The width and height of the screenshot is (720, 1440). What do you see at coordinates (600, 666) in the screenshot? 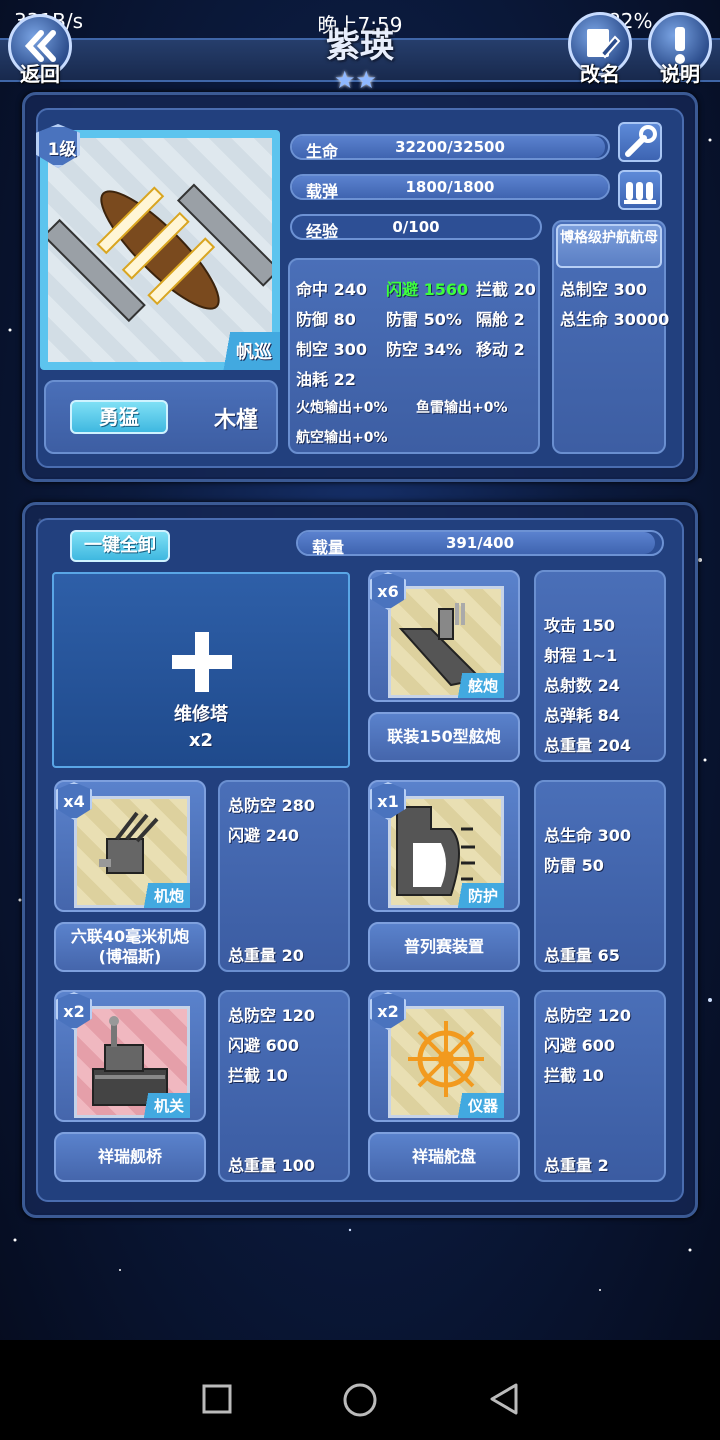
I see `equip-stats-broadside-gun: 攻击 150 射程 1~1 总射数 24 总弹耗 84 总重量 204` at bounding box center [600, 666].